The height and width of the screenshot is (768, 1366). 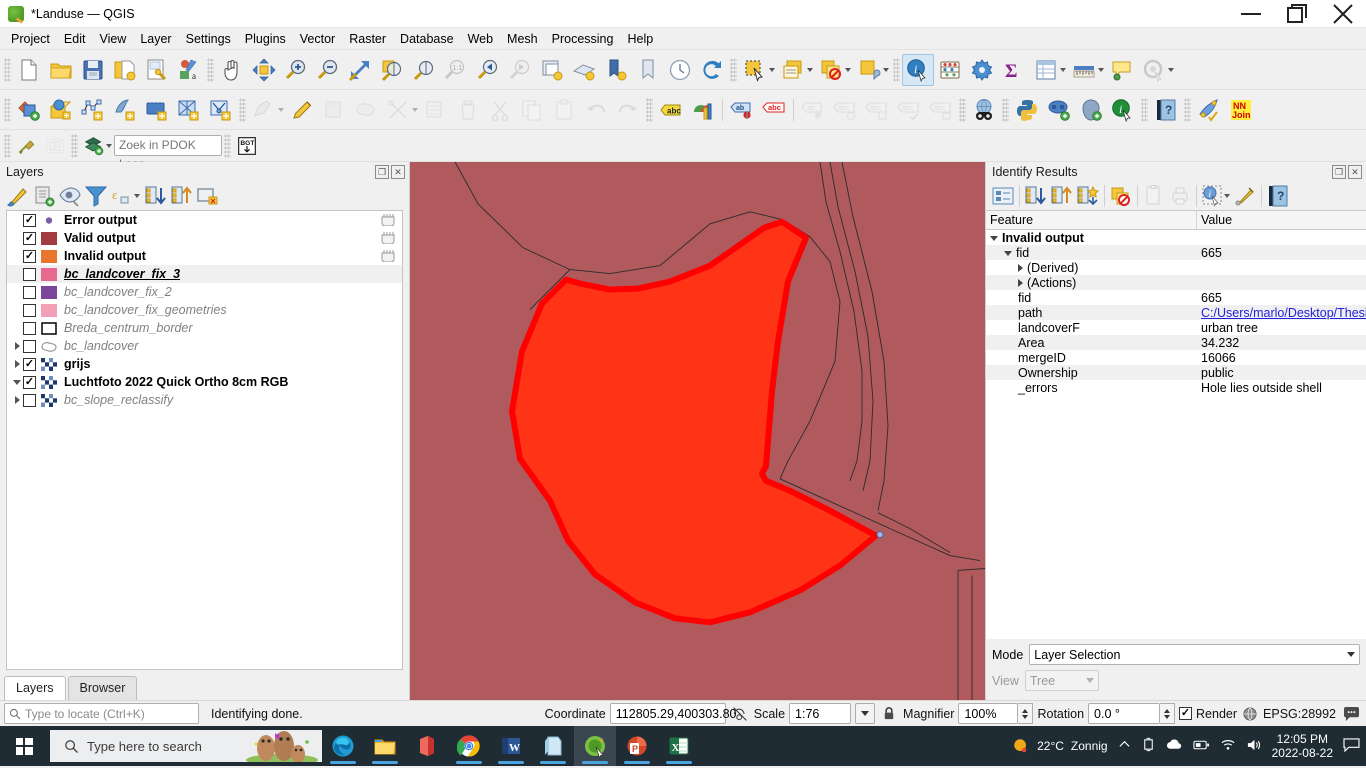 I want to click on collapse-all-icon, so click(x=1062, y=196).